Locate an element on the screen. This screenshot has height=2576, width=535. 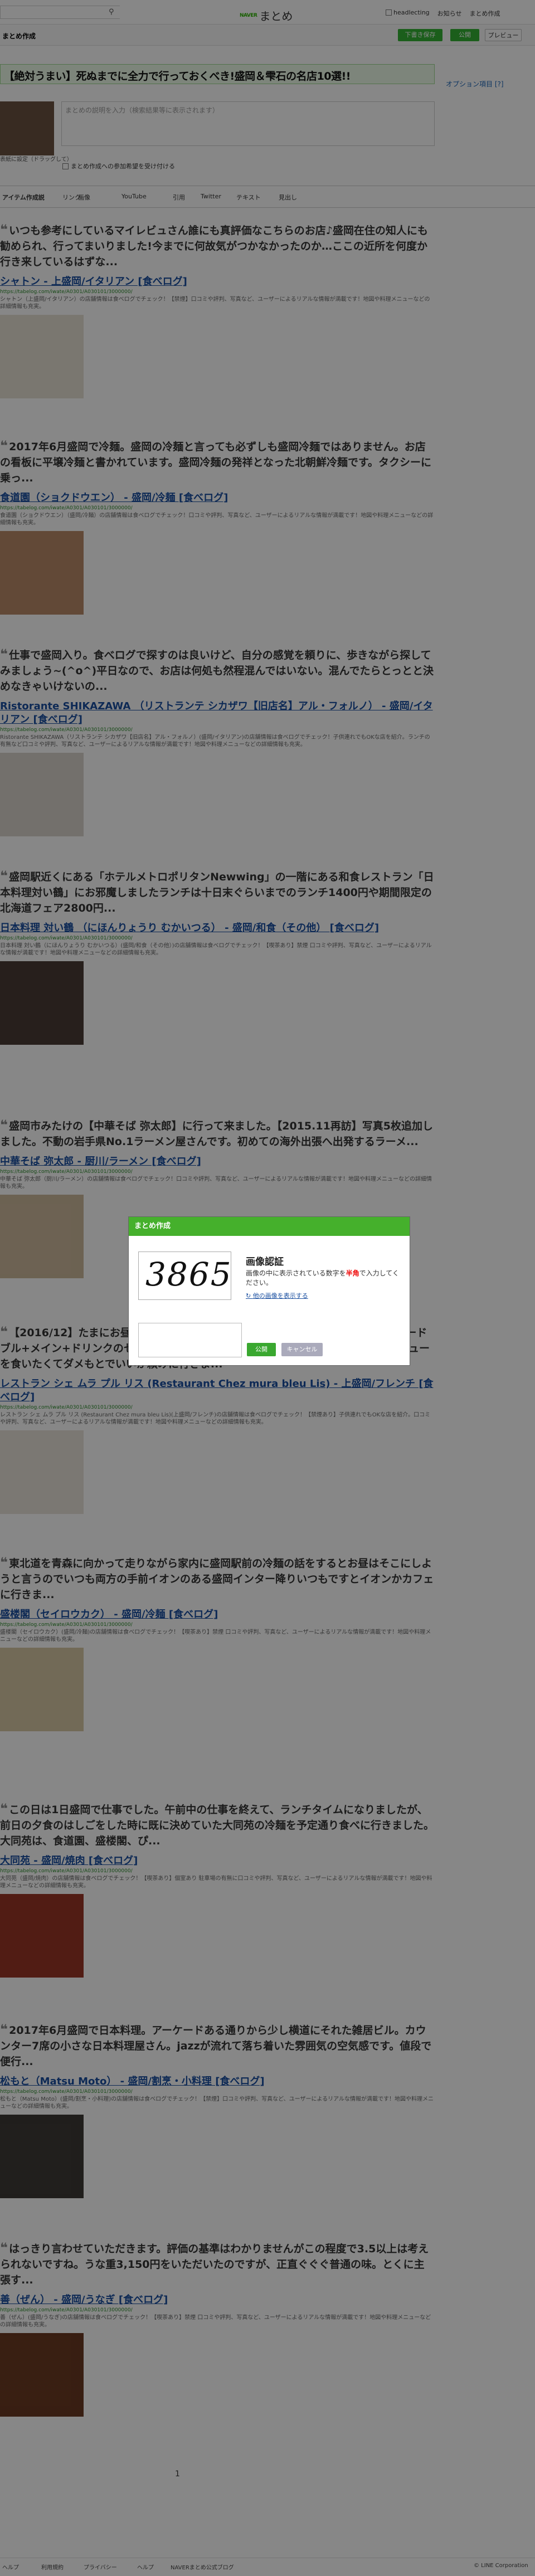
dialog-desc-1: 画像の中に表示されている数字を is located at coordinates (296, 1273).